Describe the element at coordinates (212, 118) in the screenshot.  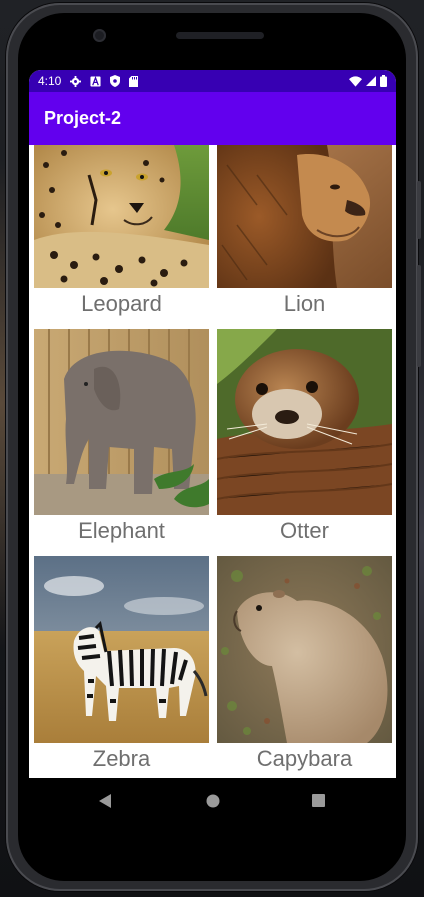
I see `app-bar: Project-2` at that location.